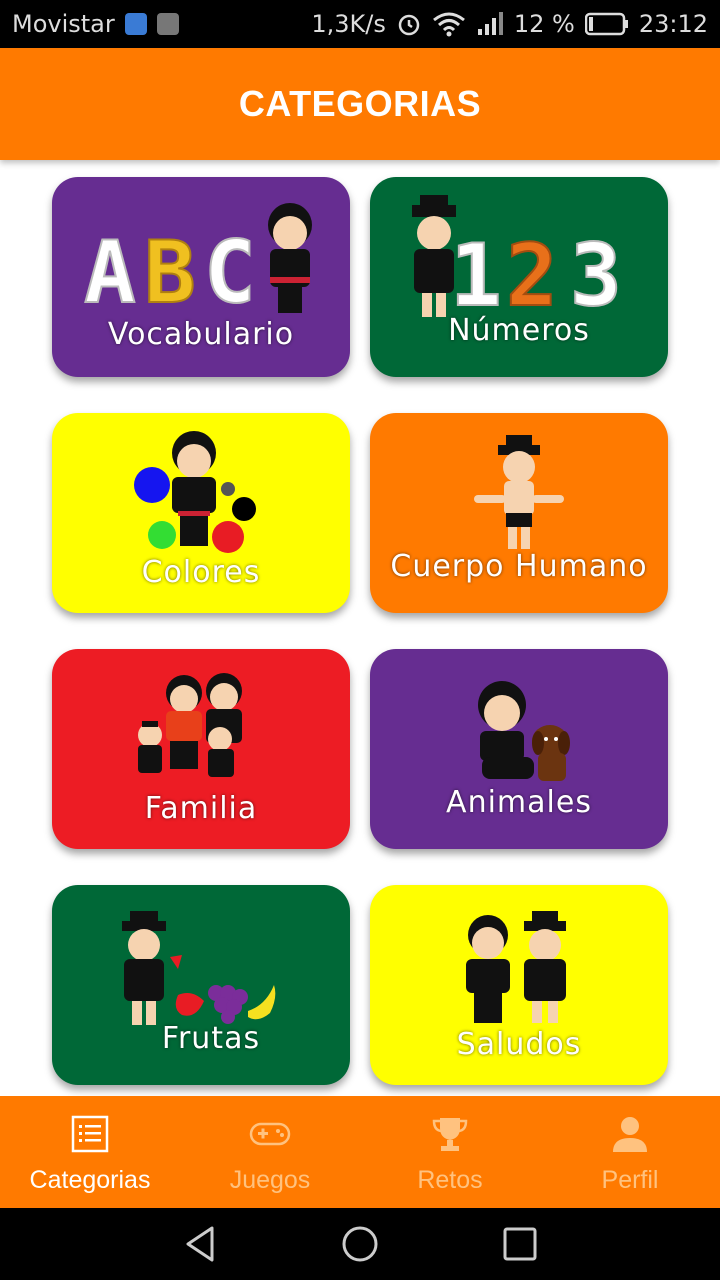 Image resolution: width=720 pixels, height=1280 pixels. I want to click on category-card-frutas: Frutas, so click(201, 985).